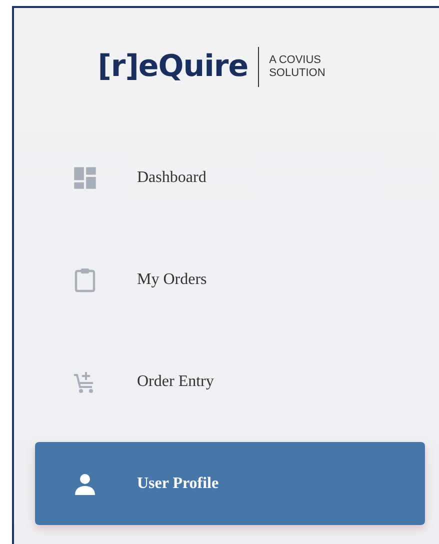 The height and width of the screenshot is (544, 439). Describe the element at coordinates (230, 483) in the screenshot. I see `nav-item: User Profile` at that location.